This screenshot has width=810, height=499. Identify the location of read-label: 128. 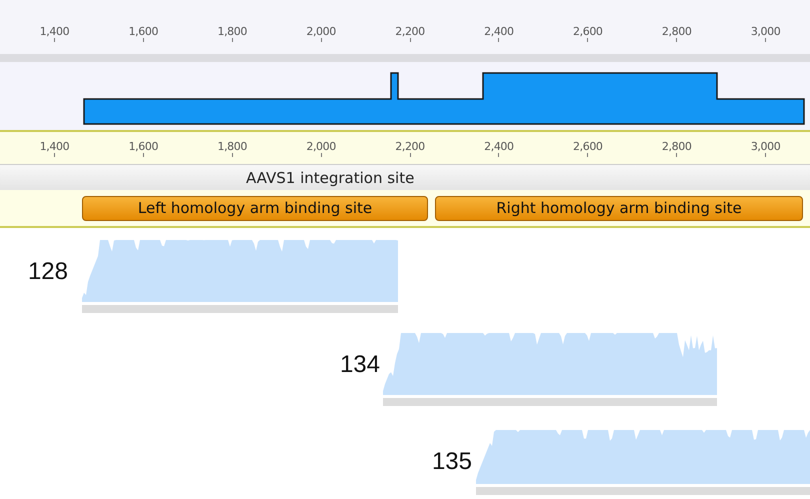
(47, 272).